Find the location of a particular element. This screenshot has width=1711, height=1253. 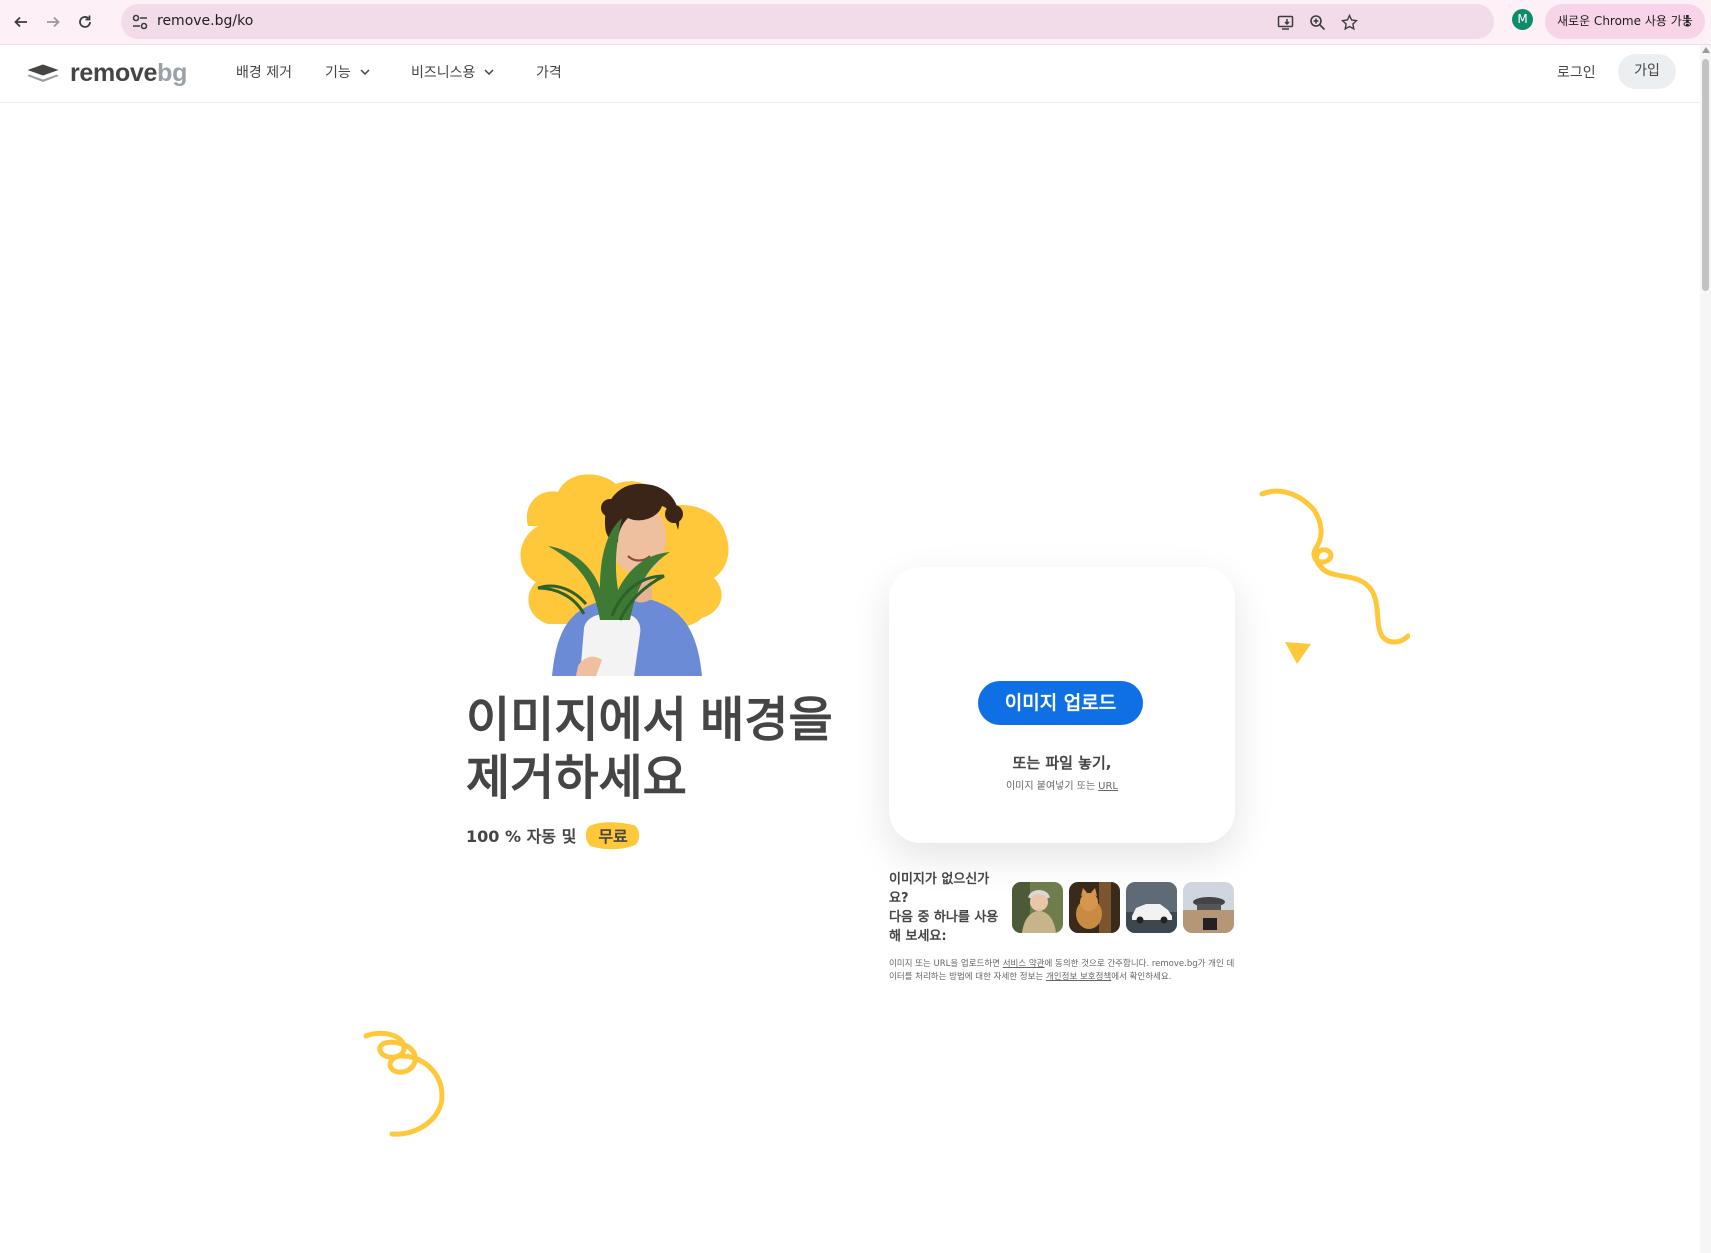

privacy-link: 개인정보 보호정책 is located at coordinates (1078, 977).